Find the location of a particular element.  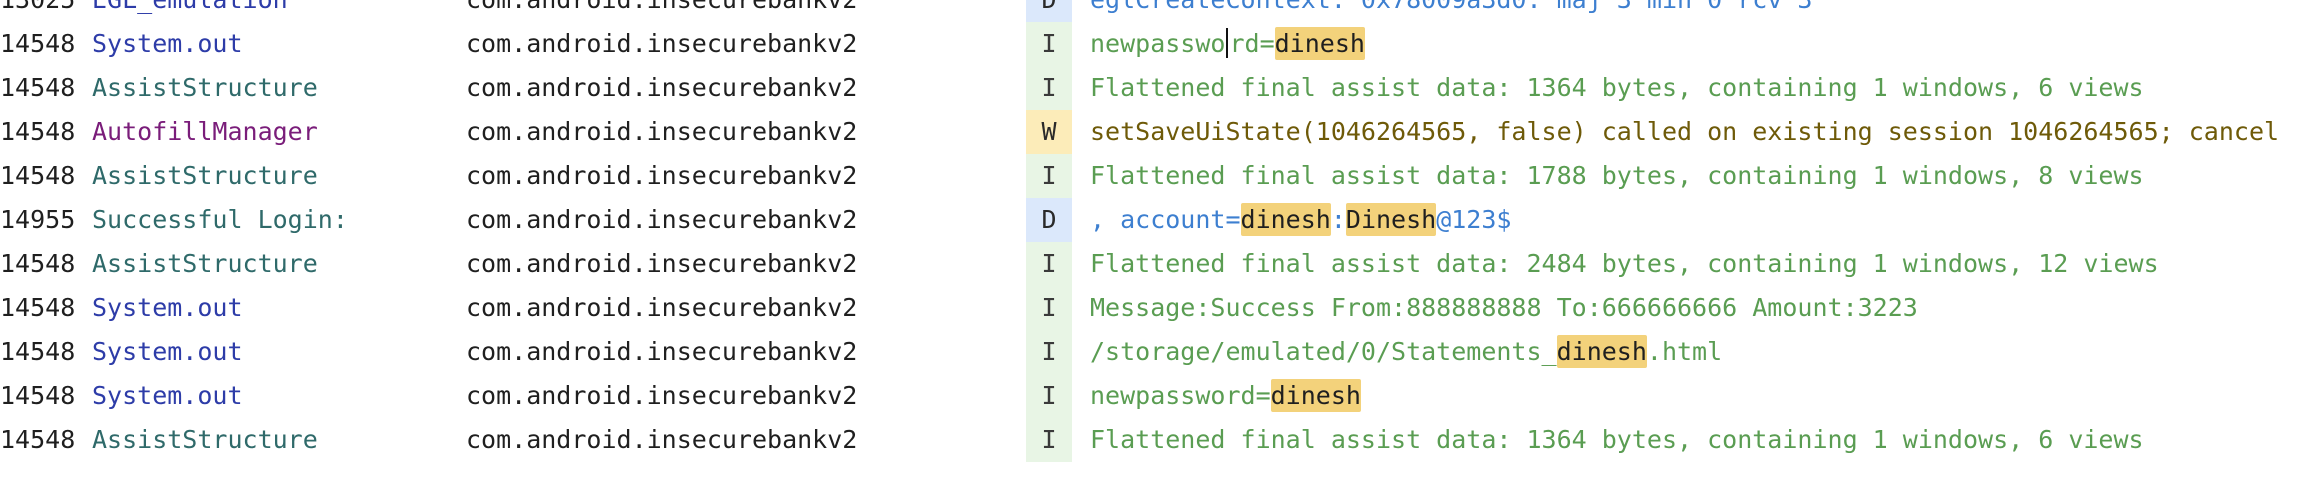

log-message-text: @123$ is located at coordinates (1474, 219).